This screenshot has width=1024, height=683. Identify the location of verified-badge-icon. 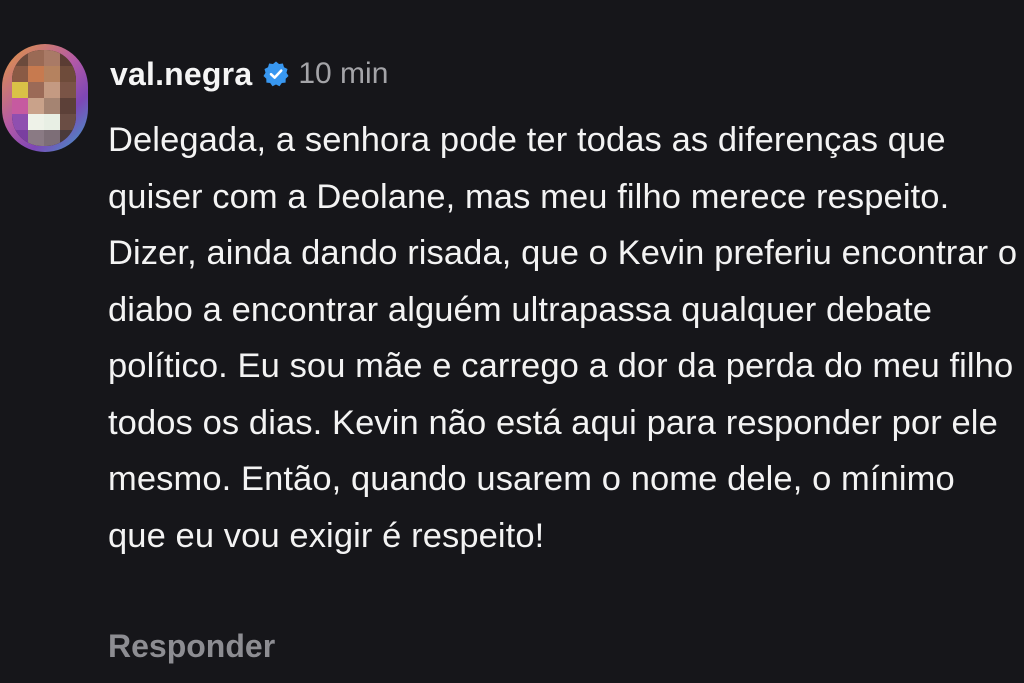
(276, 74).